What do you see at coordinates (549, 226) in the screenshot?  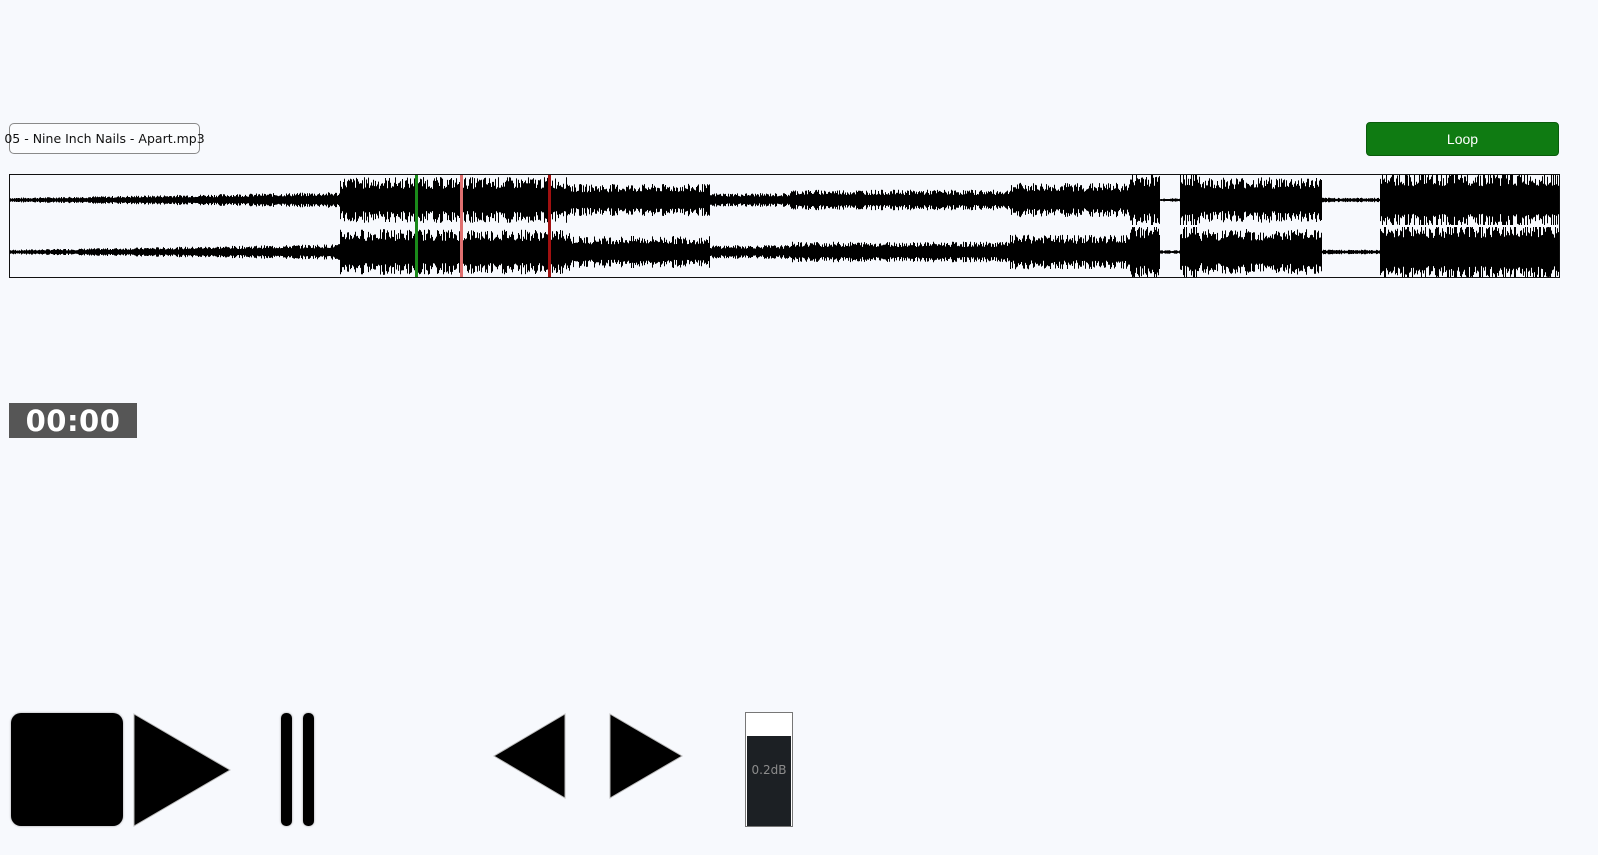 I see `loop-end-marker` at bounding box center [549, 226].